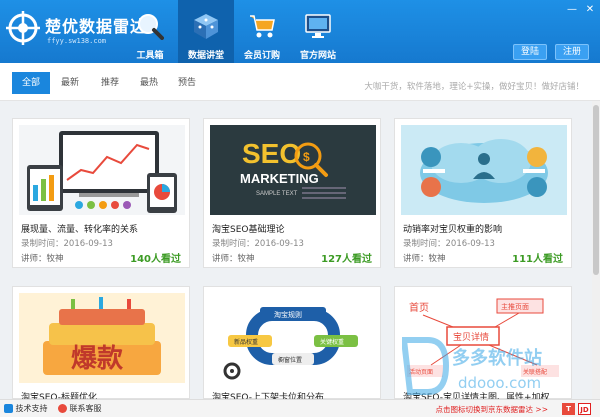  Describe the element at coordinates (474, 87) in the screenshot. I see `slogan-text: 大咖干货，软件落地，理论+实操，做好宝贝！做好店铺！` at that location.